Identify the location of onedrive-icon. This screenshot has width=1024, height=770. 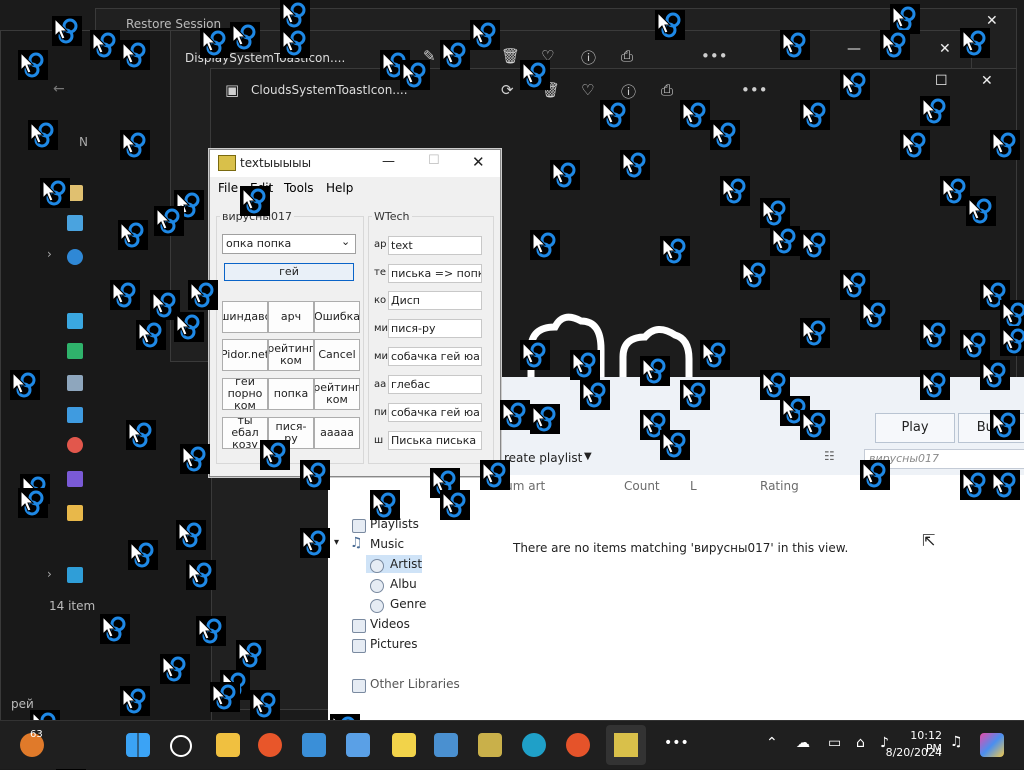
(75, 257).